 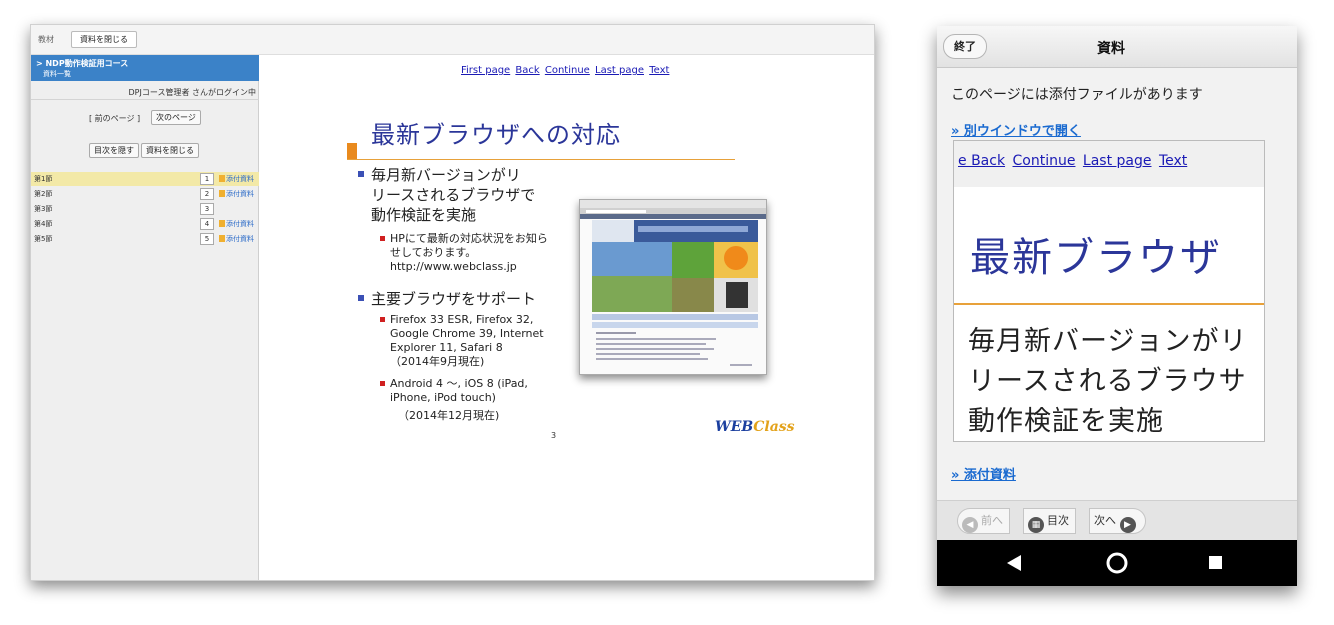 What do you see at coordinates (467, 333) in the screenshot?
I see `sub-bullet-line: Google Chrome 39, Internet` at bounding box center [467, 333].